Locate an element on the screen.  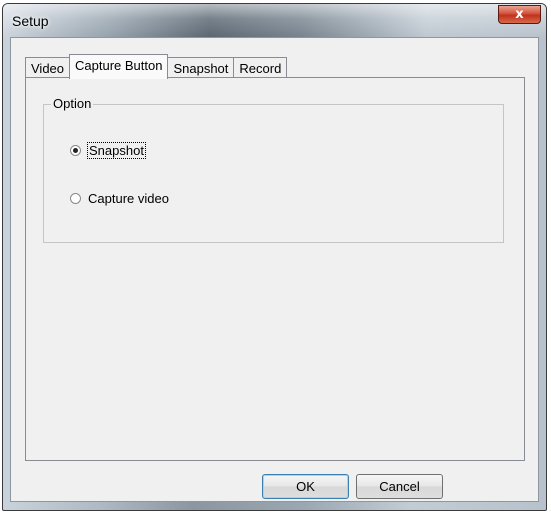
option-group-title: Option is located at coordinates (72, 104).